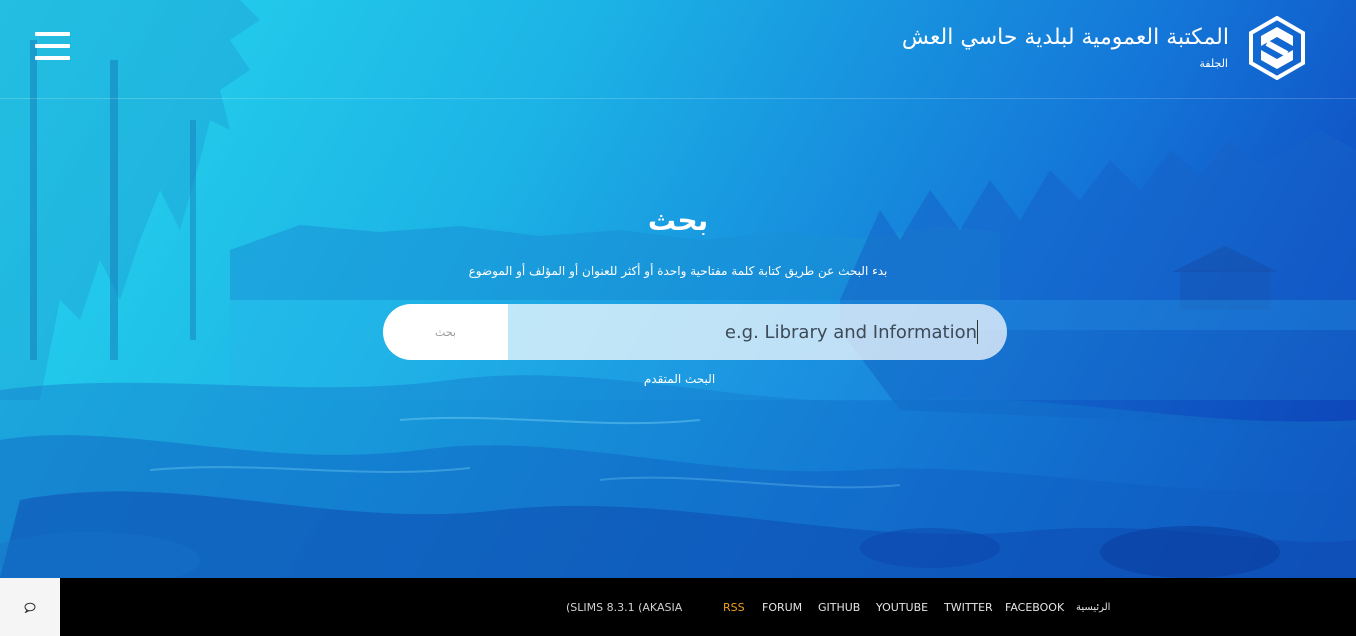  I want to click on advanced-search-link: البحث المتقدم, so click(678, 379).